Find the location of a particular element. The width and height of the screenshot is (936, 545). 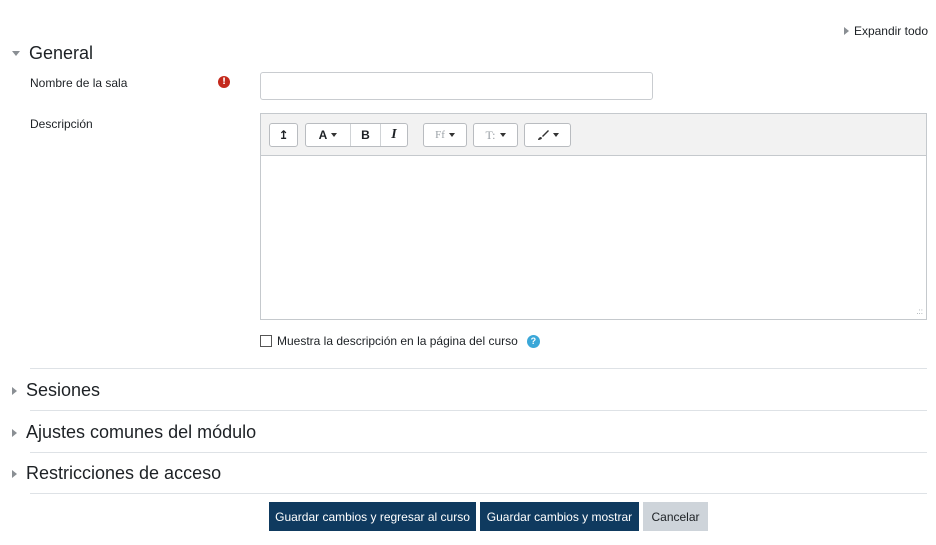

room-name-label: Nombre de la sala is located at coordinates (79, 83).